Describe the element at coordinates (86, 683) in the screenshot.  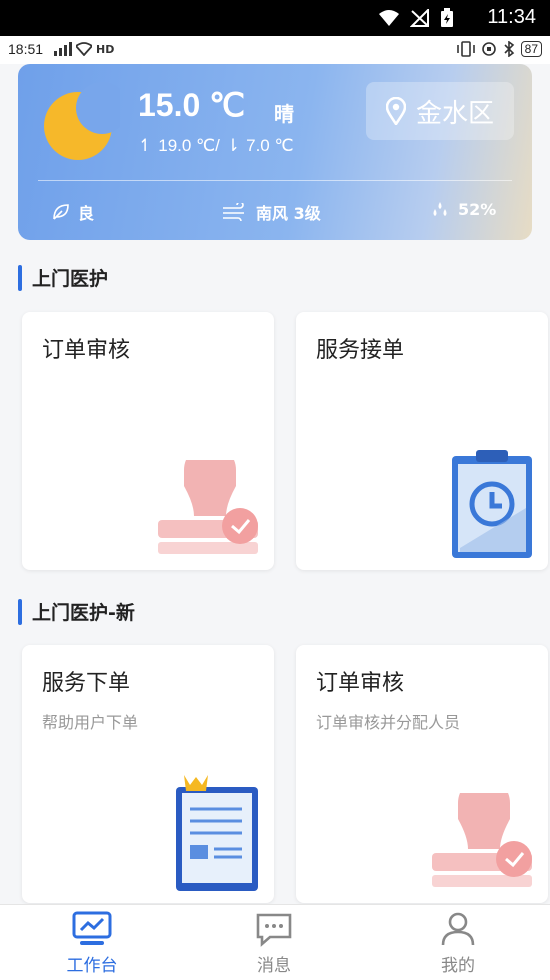
I see `card-title: 服务下单` at that location.